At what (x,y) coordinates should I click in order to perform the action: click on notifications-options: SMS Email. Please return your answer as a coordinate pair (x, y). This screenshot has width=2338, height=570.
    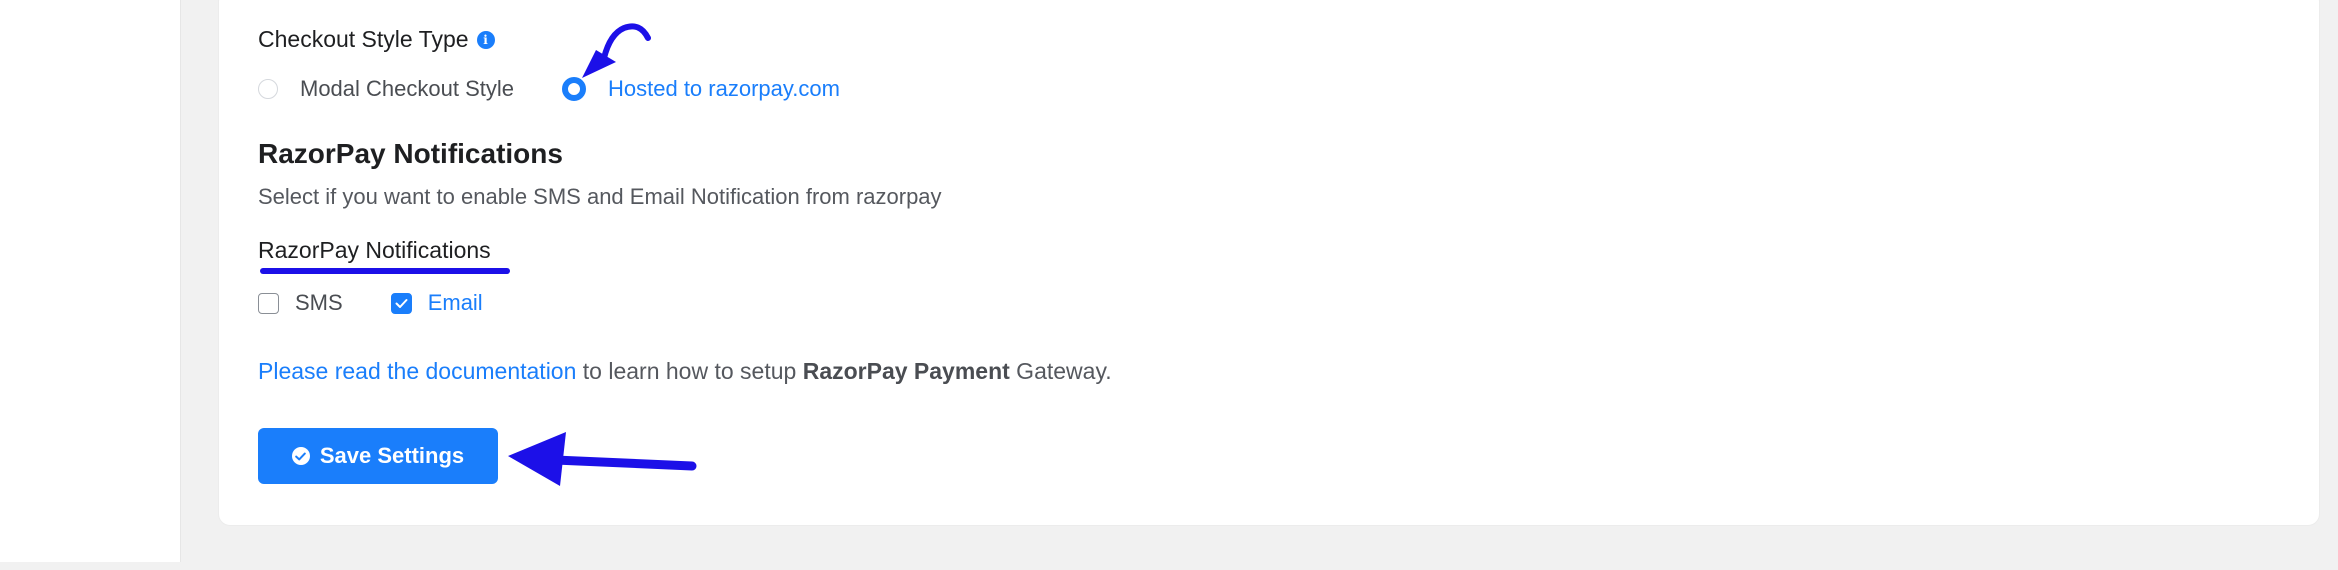
    Looking at the image, I should click on (370, 303).